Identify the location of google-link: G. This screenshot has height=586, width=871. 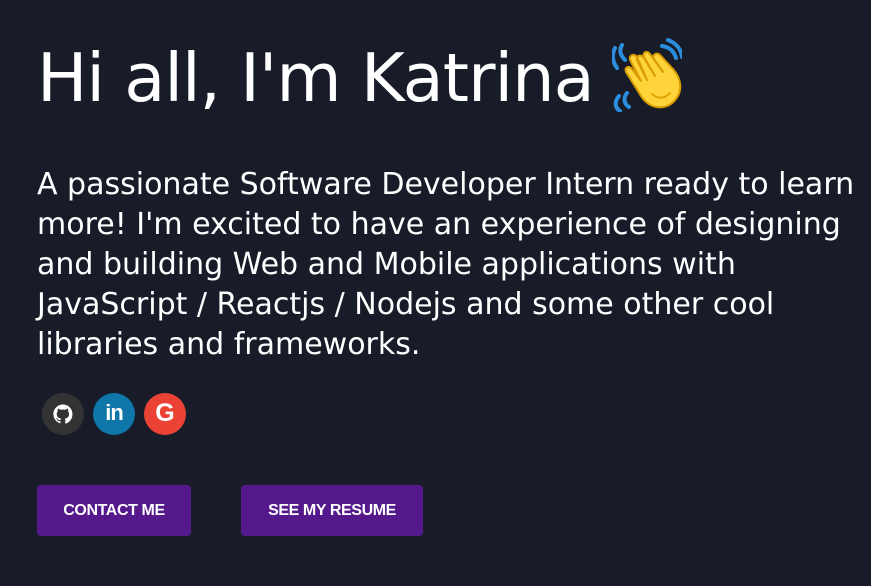
(165, 414).